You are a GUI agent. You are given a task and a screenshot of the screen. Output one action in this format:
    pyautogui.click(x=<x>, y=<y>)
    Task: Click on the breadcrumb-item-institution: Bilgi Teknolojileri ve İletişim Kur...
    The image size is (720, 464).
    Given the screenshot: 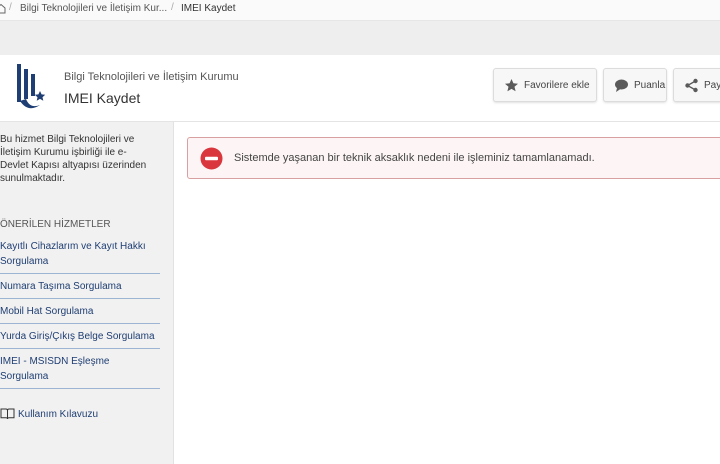 What is the action you would take?
    pyautogui.click(x=93, y=8)
    